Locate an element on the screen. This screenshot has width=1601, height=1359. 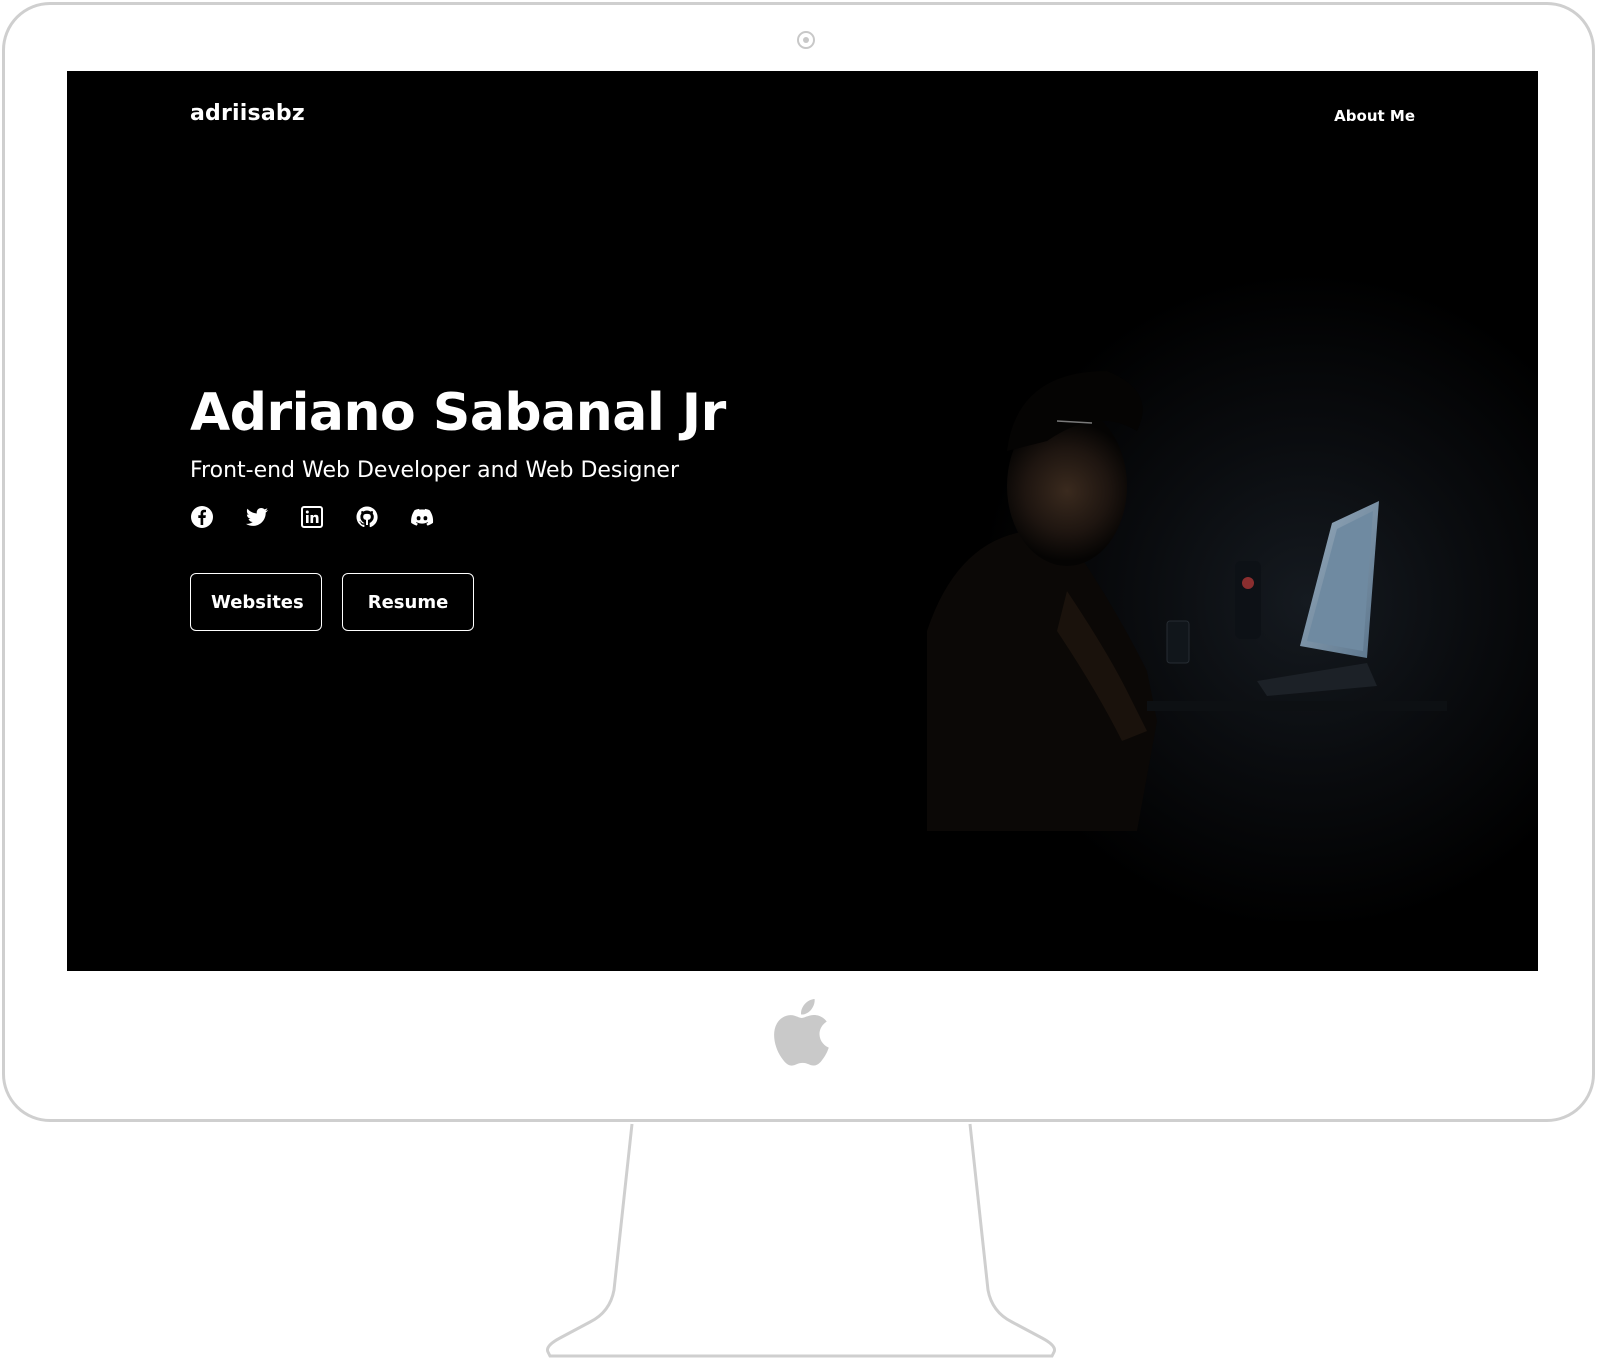
brand-logo: adriisabz is located at coordinates (247, 113).